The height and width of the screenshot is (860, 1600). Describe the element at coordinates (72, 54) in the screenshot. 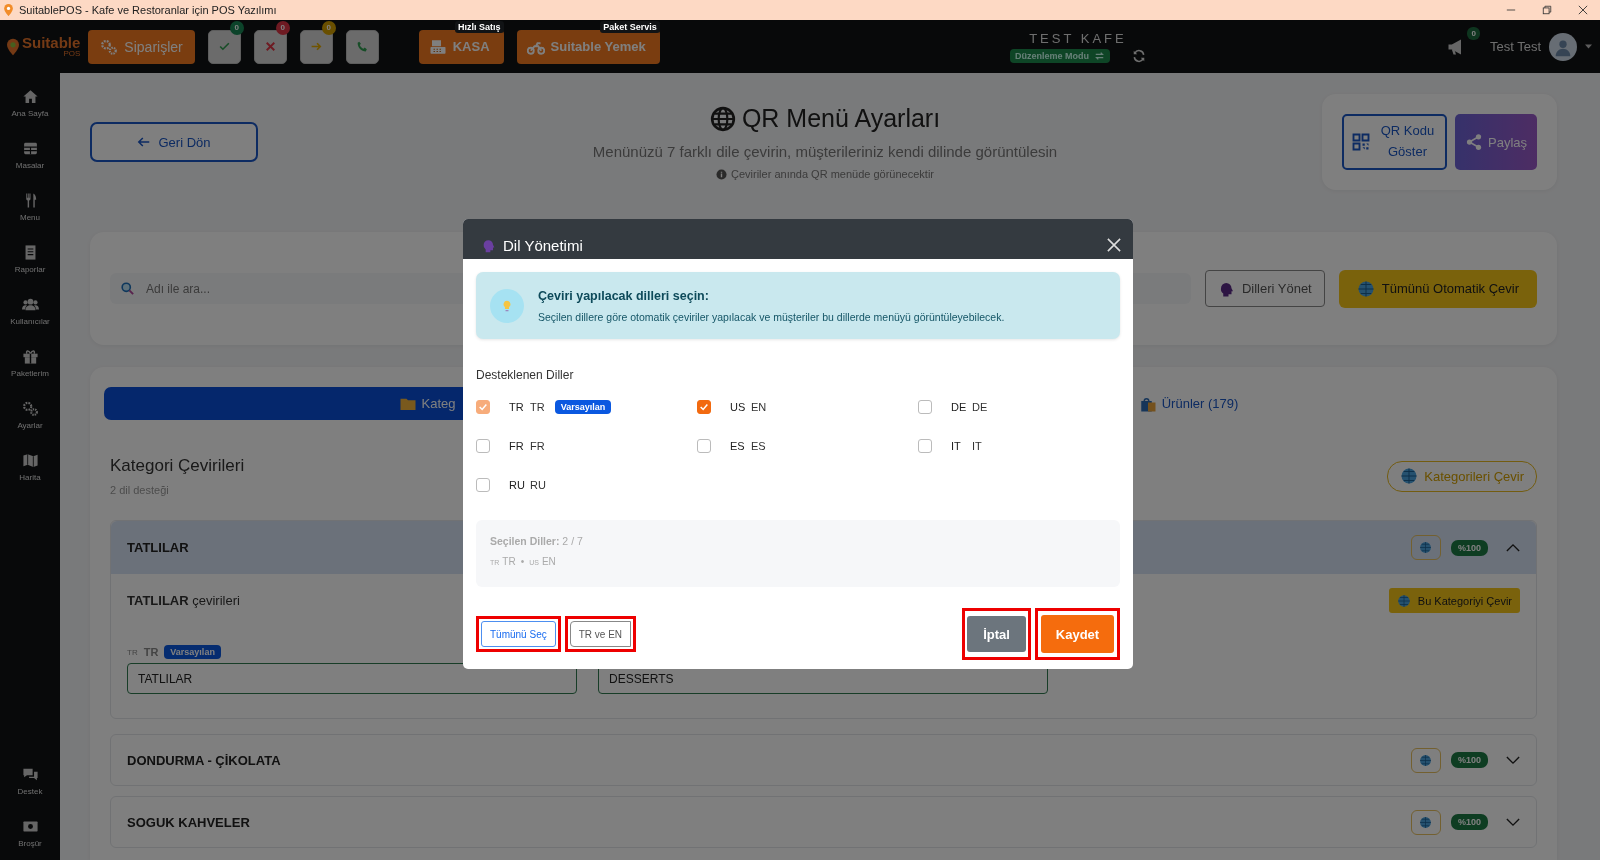

I see `logo-subtext: POS` at that location.